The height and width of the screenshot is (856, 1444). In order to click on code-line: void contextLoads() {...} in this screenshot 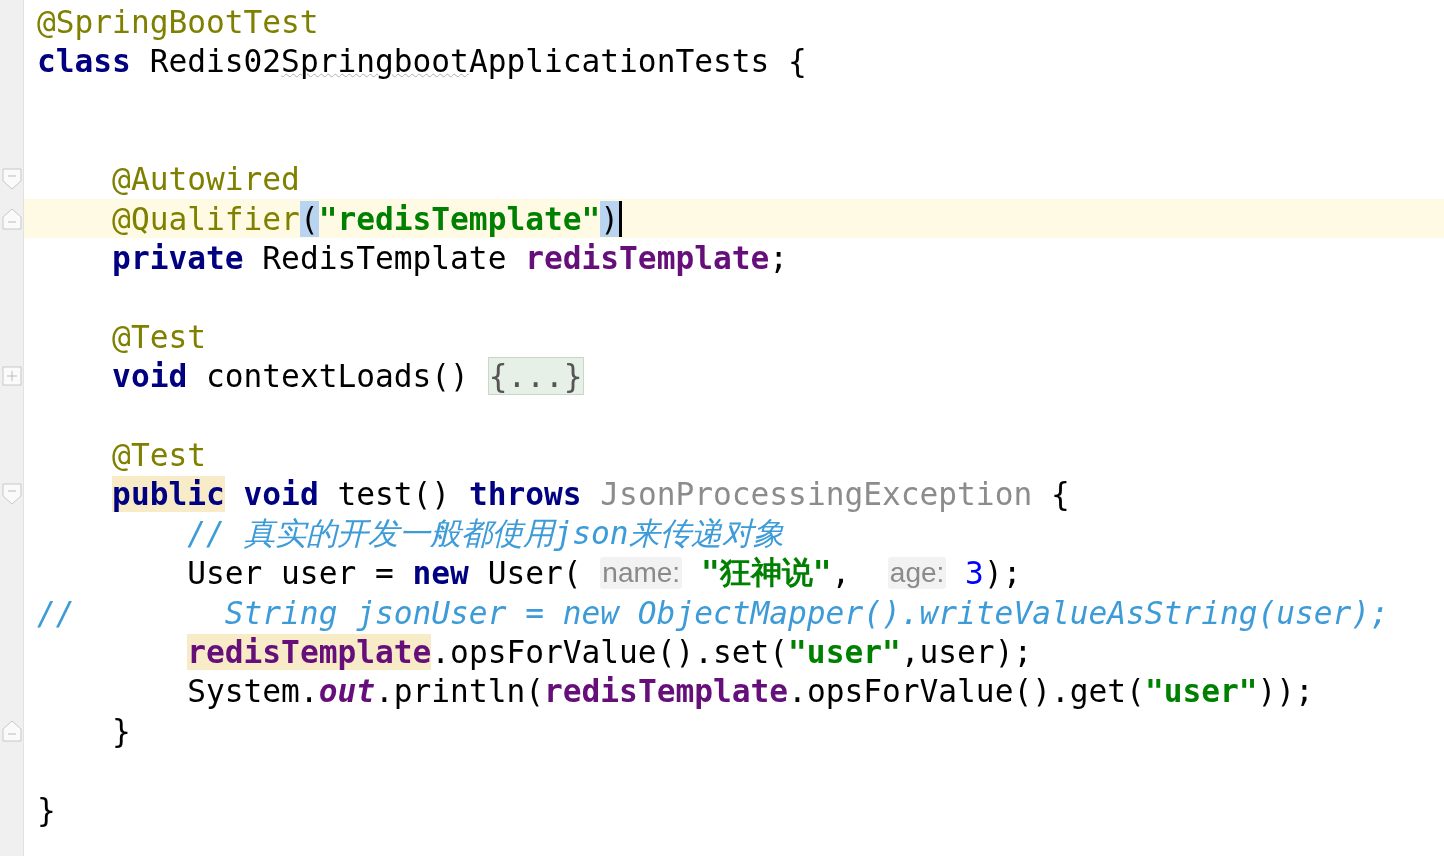, I will do `click(348, 376)`.